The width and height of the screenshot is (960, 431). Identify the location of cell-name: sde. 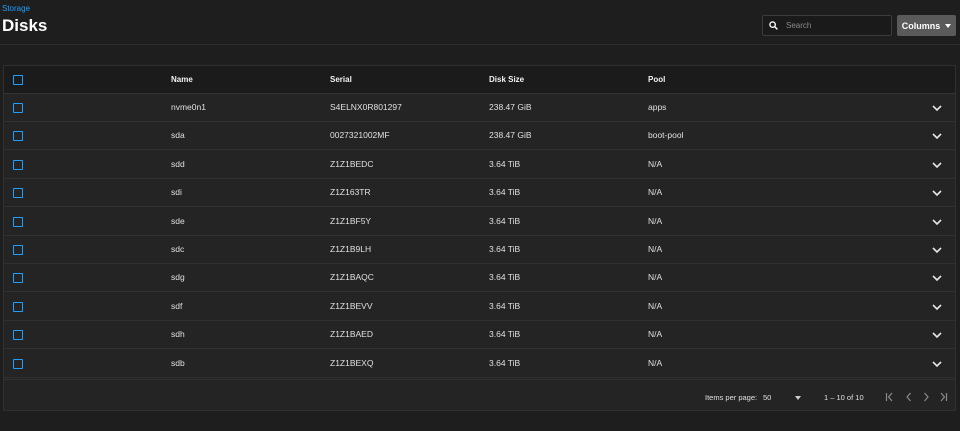
(178, 220).